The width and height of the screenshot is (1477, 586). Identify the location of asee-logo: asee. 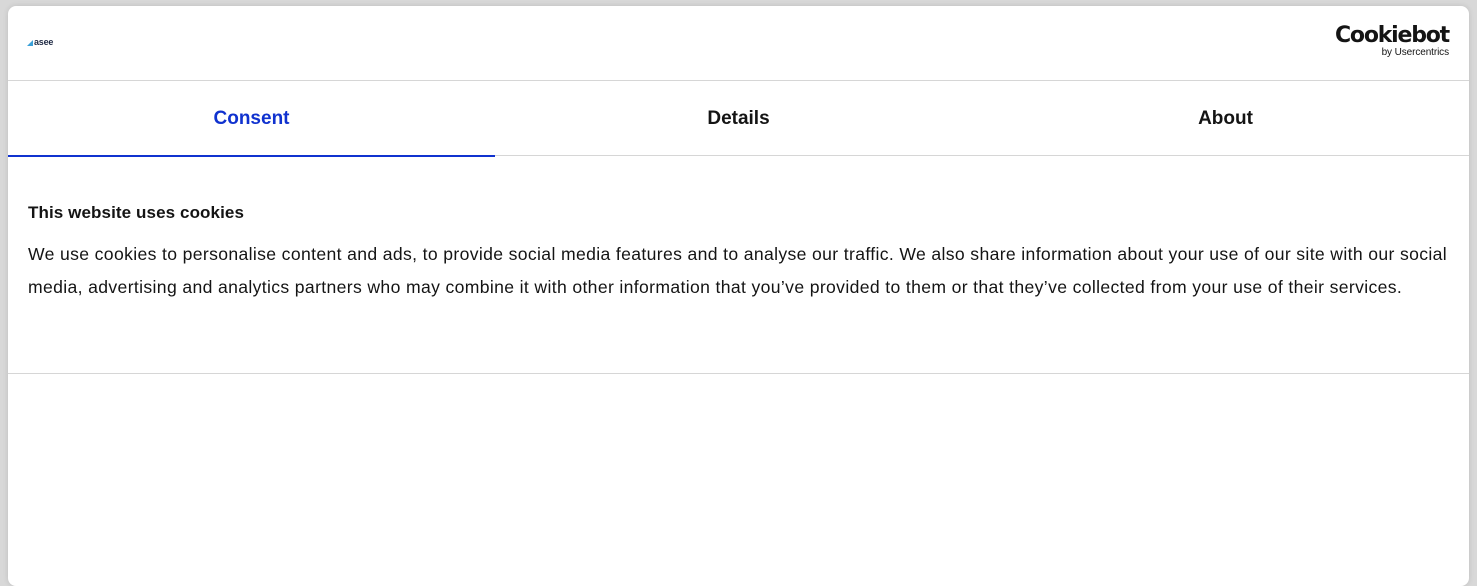
(40, 42).